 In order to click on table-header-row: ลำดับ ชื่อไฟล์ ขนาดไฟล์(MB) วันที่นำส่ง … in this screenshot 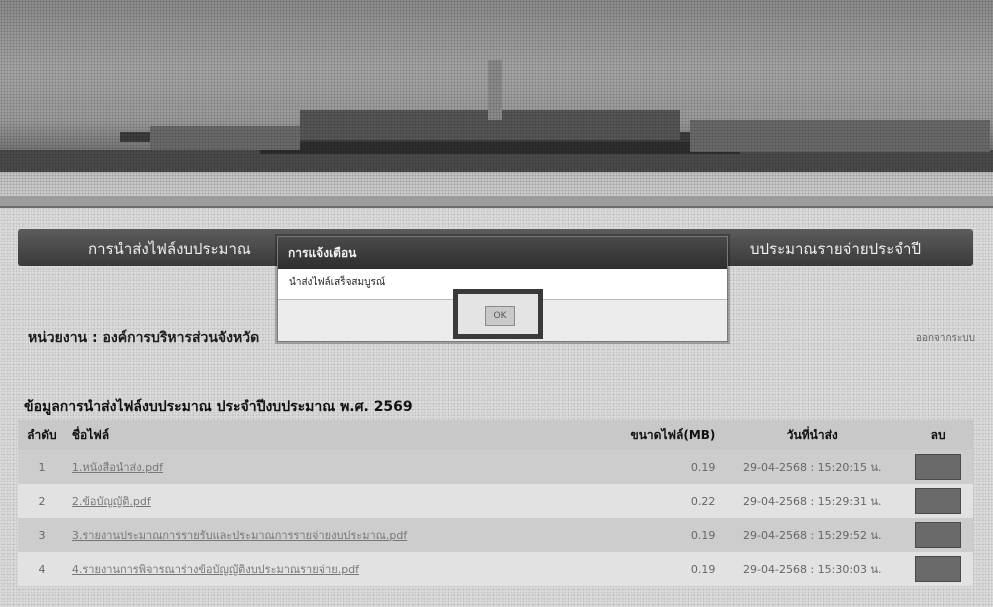, I will do `click(495, 435)`.